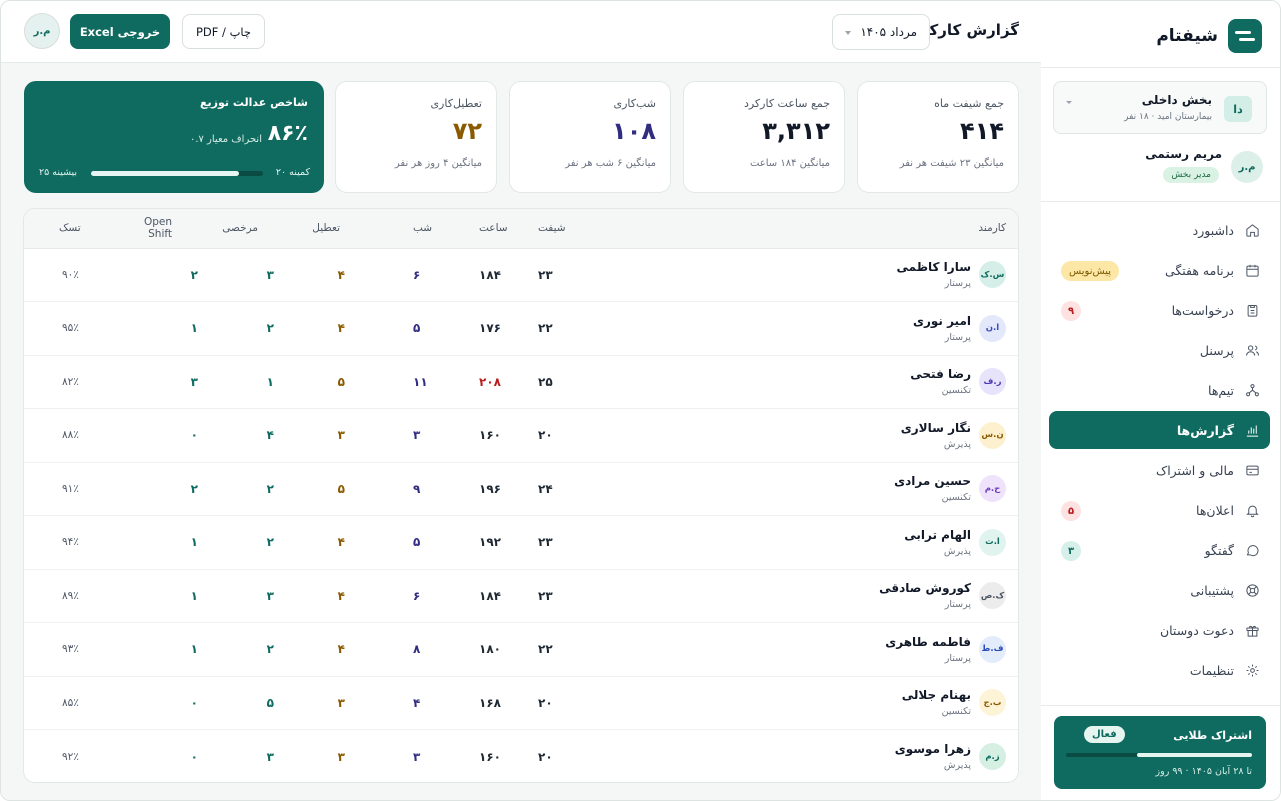 The width and height of the screenshot is (1281, 801). Describe the element at coordinates (1252, 670) in the screenshot. I see `gear-icon` at that location.